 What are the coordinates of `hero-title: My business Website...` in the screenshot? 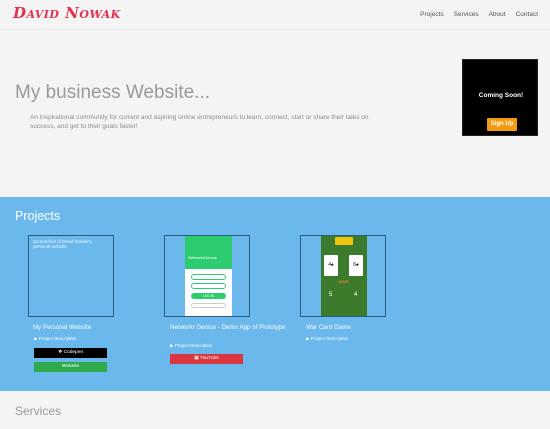 It's located at (113, 92).